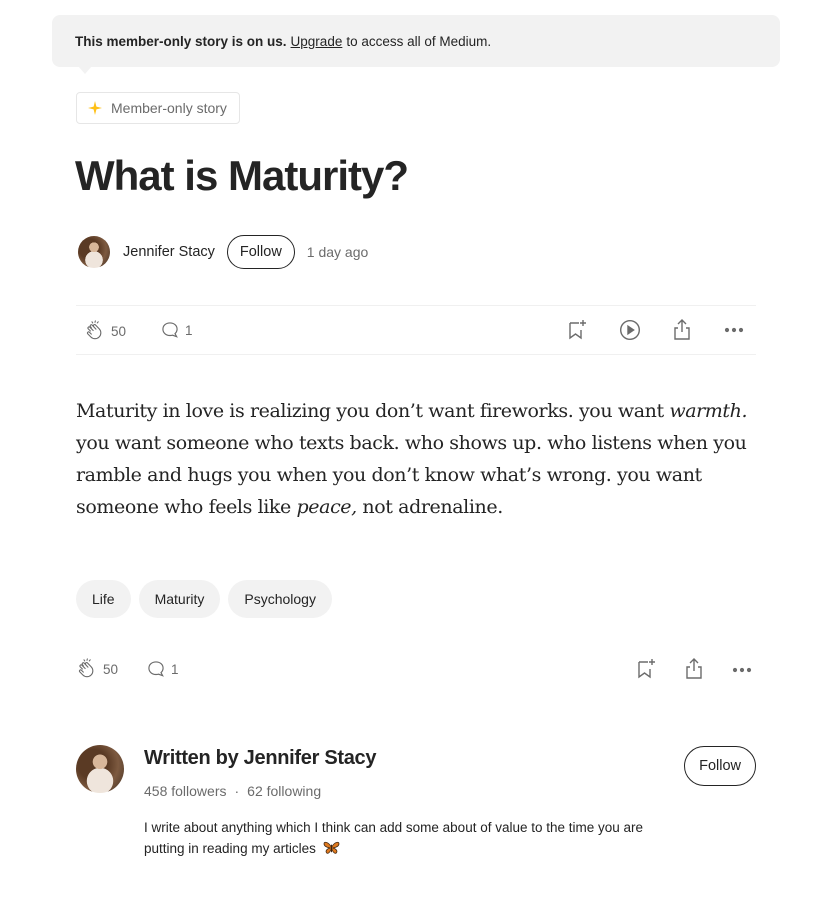  I want to click on article-title: What is Maturity?, so click(242, 175).